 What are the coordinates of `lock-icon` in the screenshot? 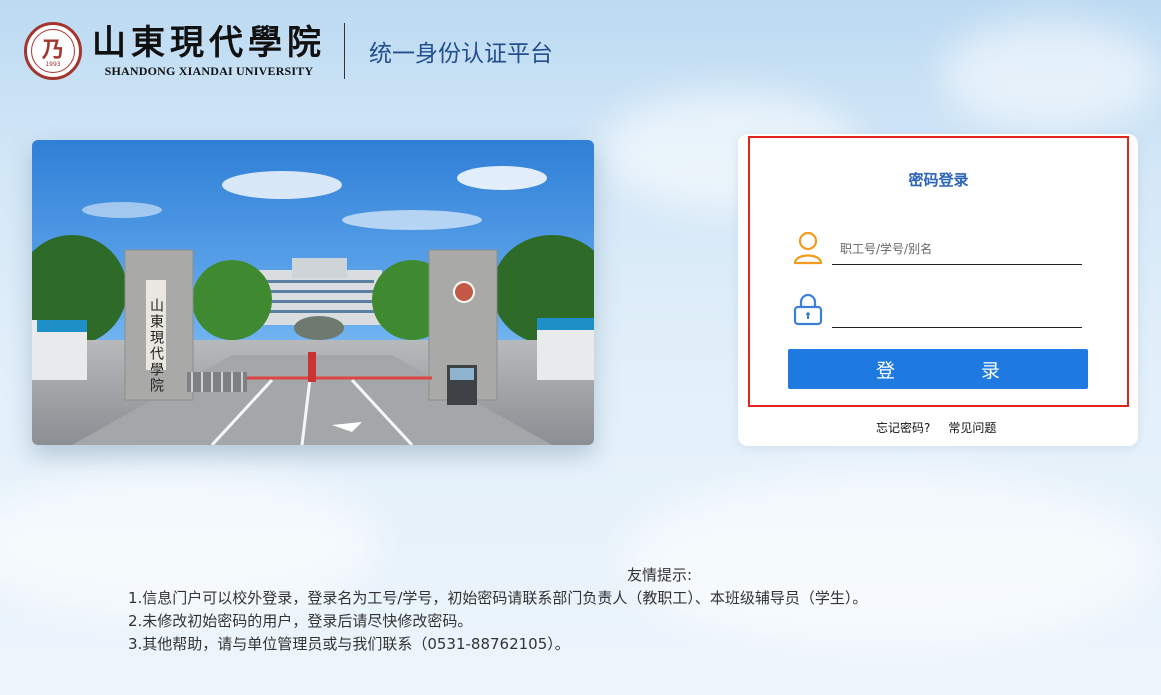 It's located at (808, 309).